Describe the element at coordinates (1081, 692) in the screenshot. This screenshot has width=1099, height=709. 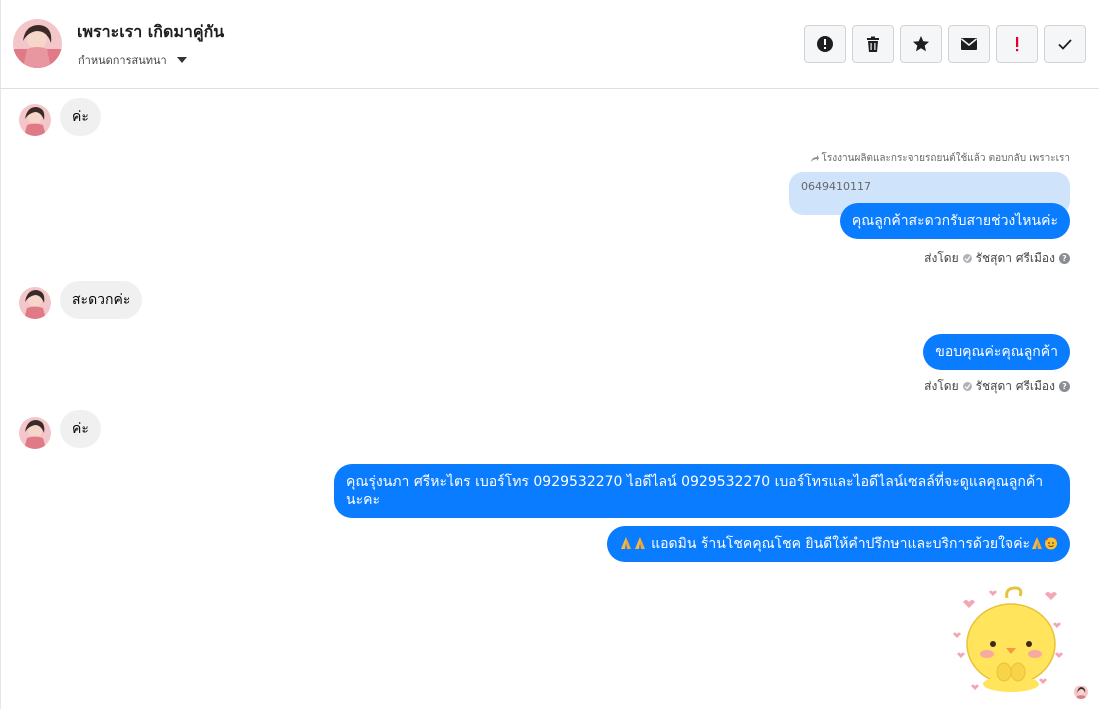
I see `read-receipt-avatar` at that location.